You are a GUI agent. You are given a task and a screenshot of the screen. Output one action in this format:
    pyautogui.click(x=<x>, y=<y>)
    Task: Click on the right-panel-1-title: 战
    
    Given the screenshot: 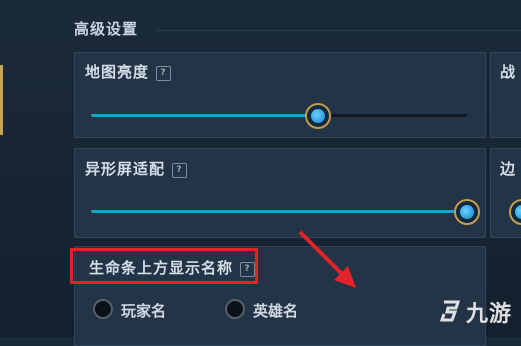 What is the action you would take?
    pyautogui.click(x=508, y=72)
    